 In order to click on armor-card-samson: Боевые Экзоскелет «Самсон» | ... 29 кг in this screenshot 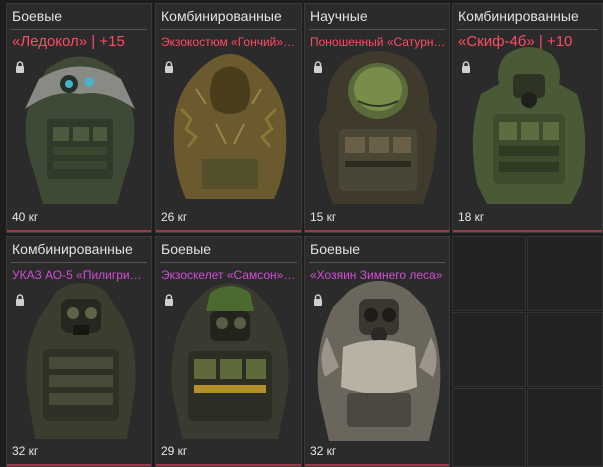, I will do `click(228, 351)`.